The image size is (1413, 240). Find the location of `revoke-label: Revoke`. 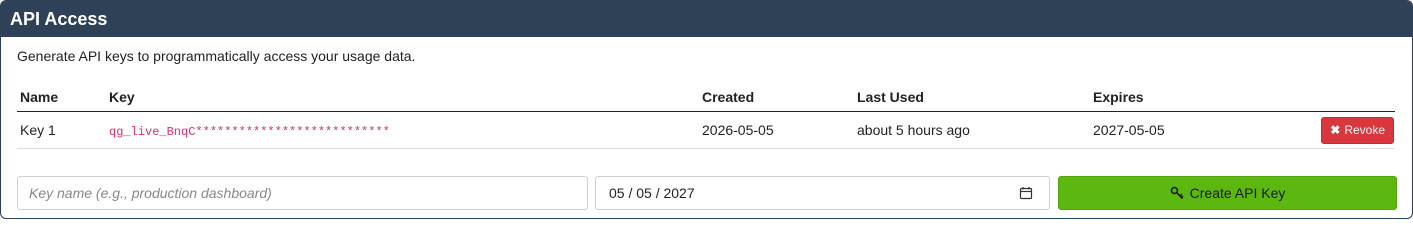

revoke-label: Revoke is located at coordinates (1364, 130).